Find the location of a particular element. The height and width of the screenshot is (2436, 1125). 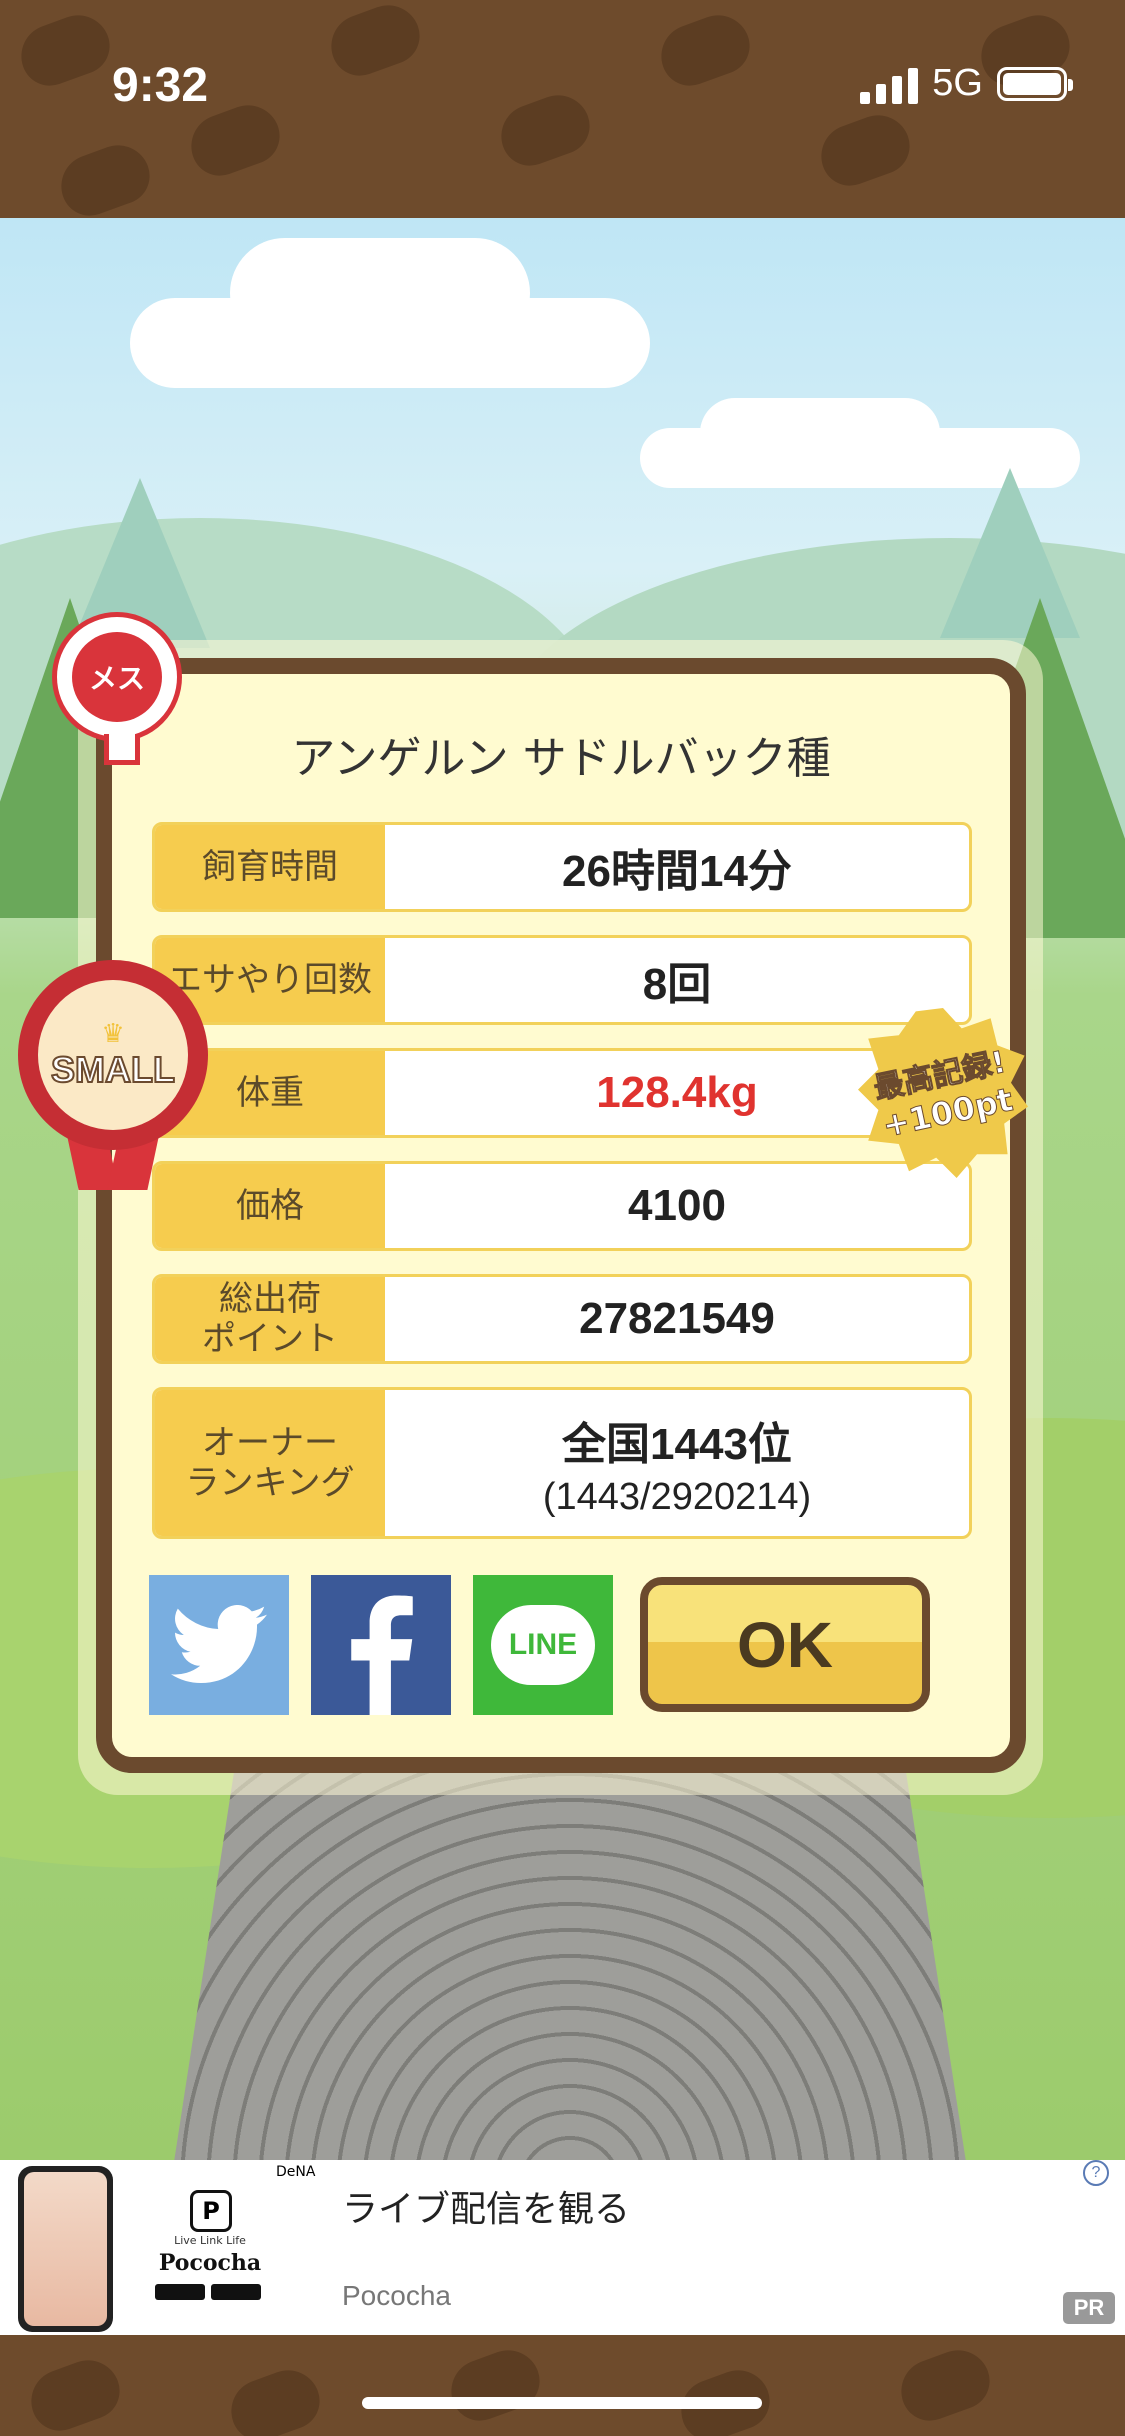

twitter-share-button is located at coordinates (219, 1645).